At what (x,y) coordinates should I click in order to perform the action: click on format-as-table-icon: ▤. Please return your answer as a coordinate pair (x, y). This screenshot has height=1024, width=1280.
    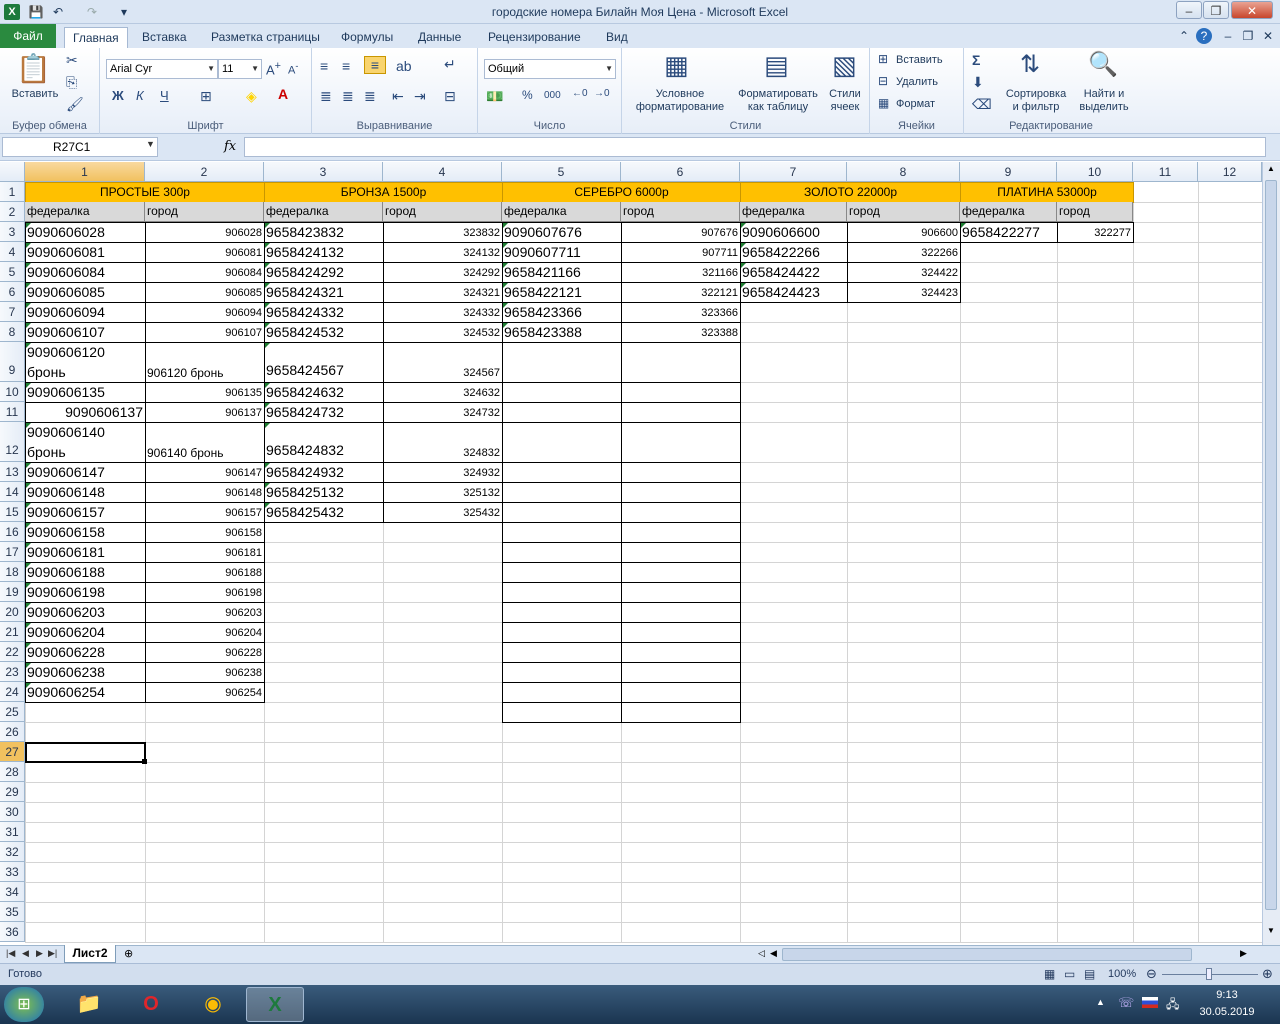
    Looking at the image, I should click on (776, 65).